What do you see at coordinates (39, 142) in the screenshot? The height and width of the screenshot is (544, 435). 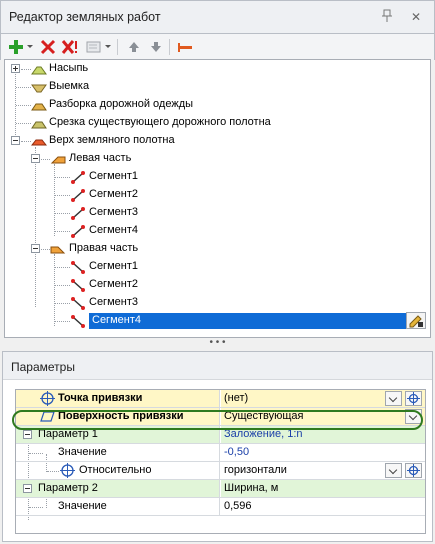 I see `subgrade-top-icon` at bounding box center [39, 142].